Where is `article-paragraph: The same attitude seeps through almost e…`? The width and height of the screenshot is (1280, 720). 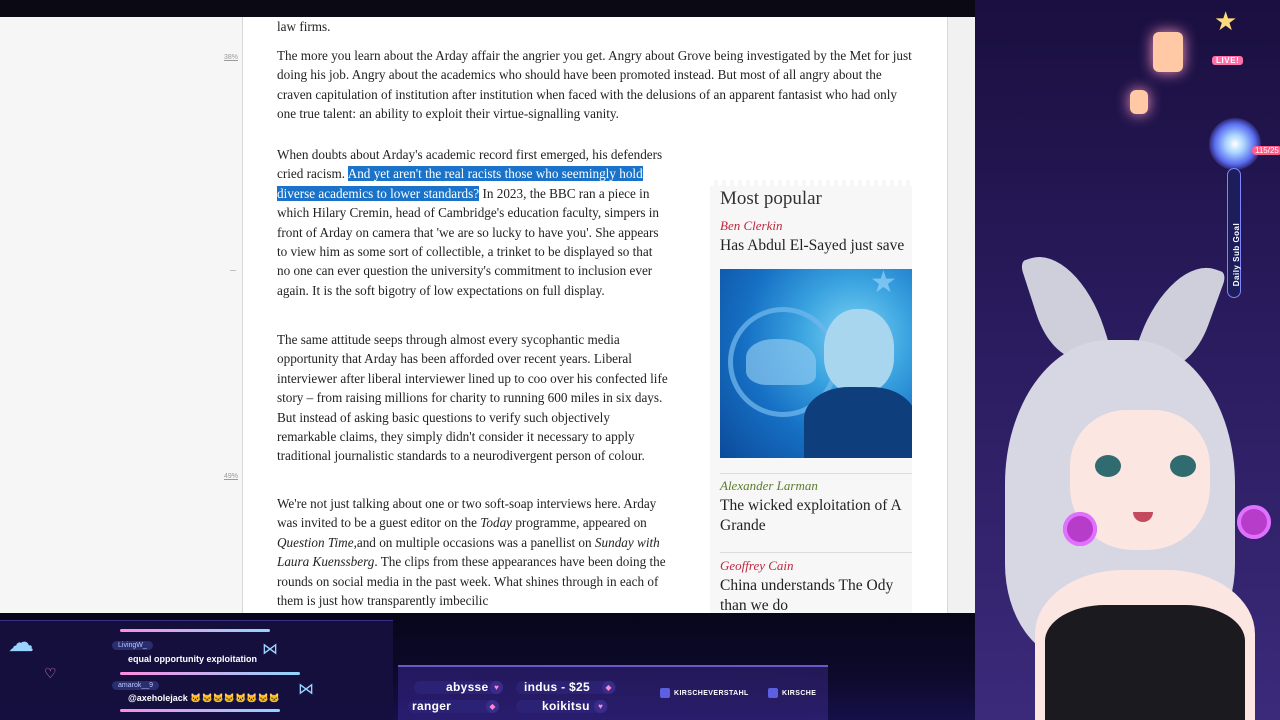 article-paragraph: The same attitude seeps through almost e… is located at coordinates (472, 398).